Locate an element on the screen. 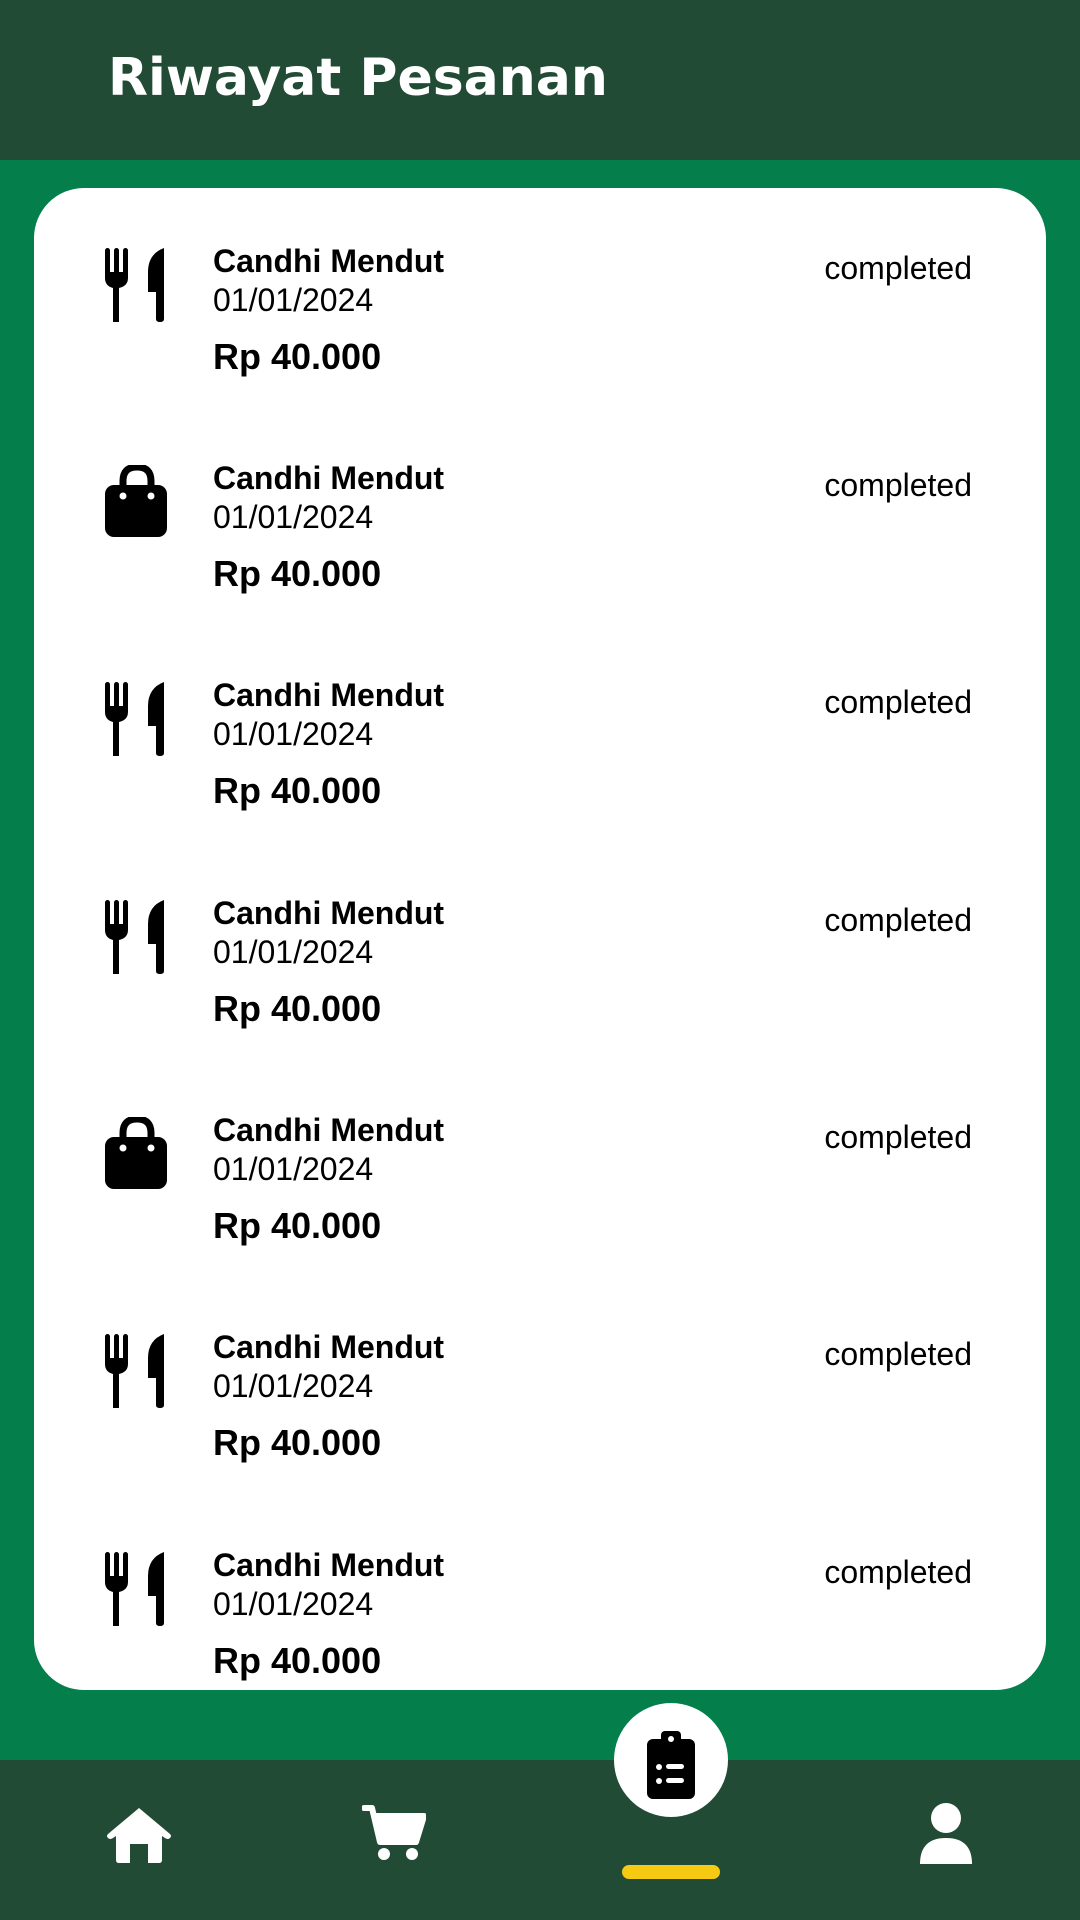  nav-profile-button is located at coordinates (946, 1834).